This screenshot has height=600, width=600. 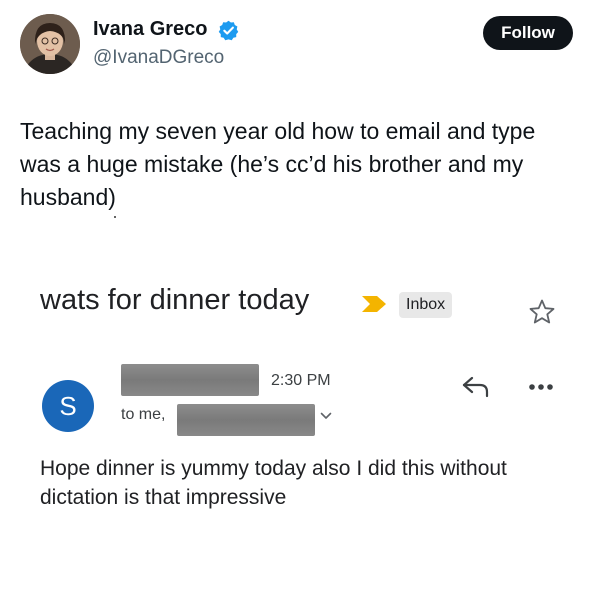 What do you see at coordinates (301, 380) in the screenshot?
I see `email-time: 2:30 PM` at bounding box center [301, 380].